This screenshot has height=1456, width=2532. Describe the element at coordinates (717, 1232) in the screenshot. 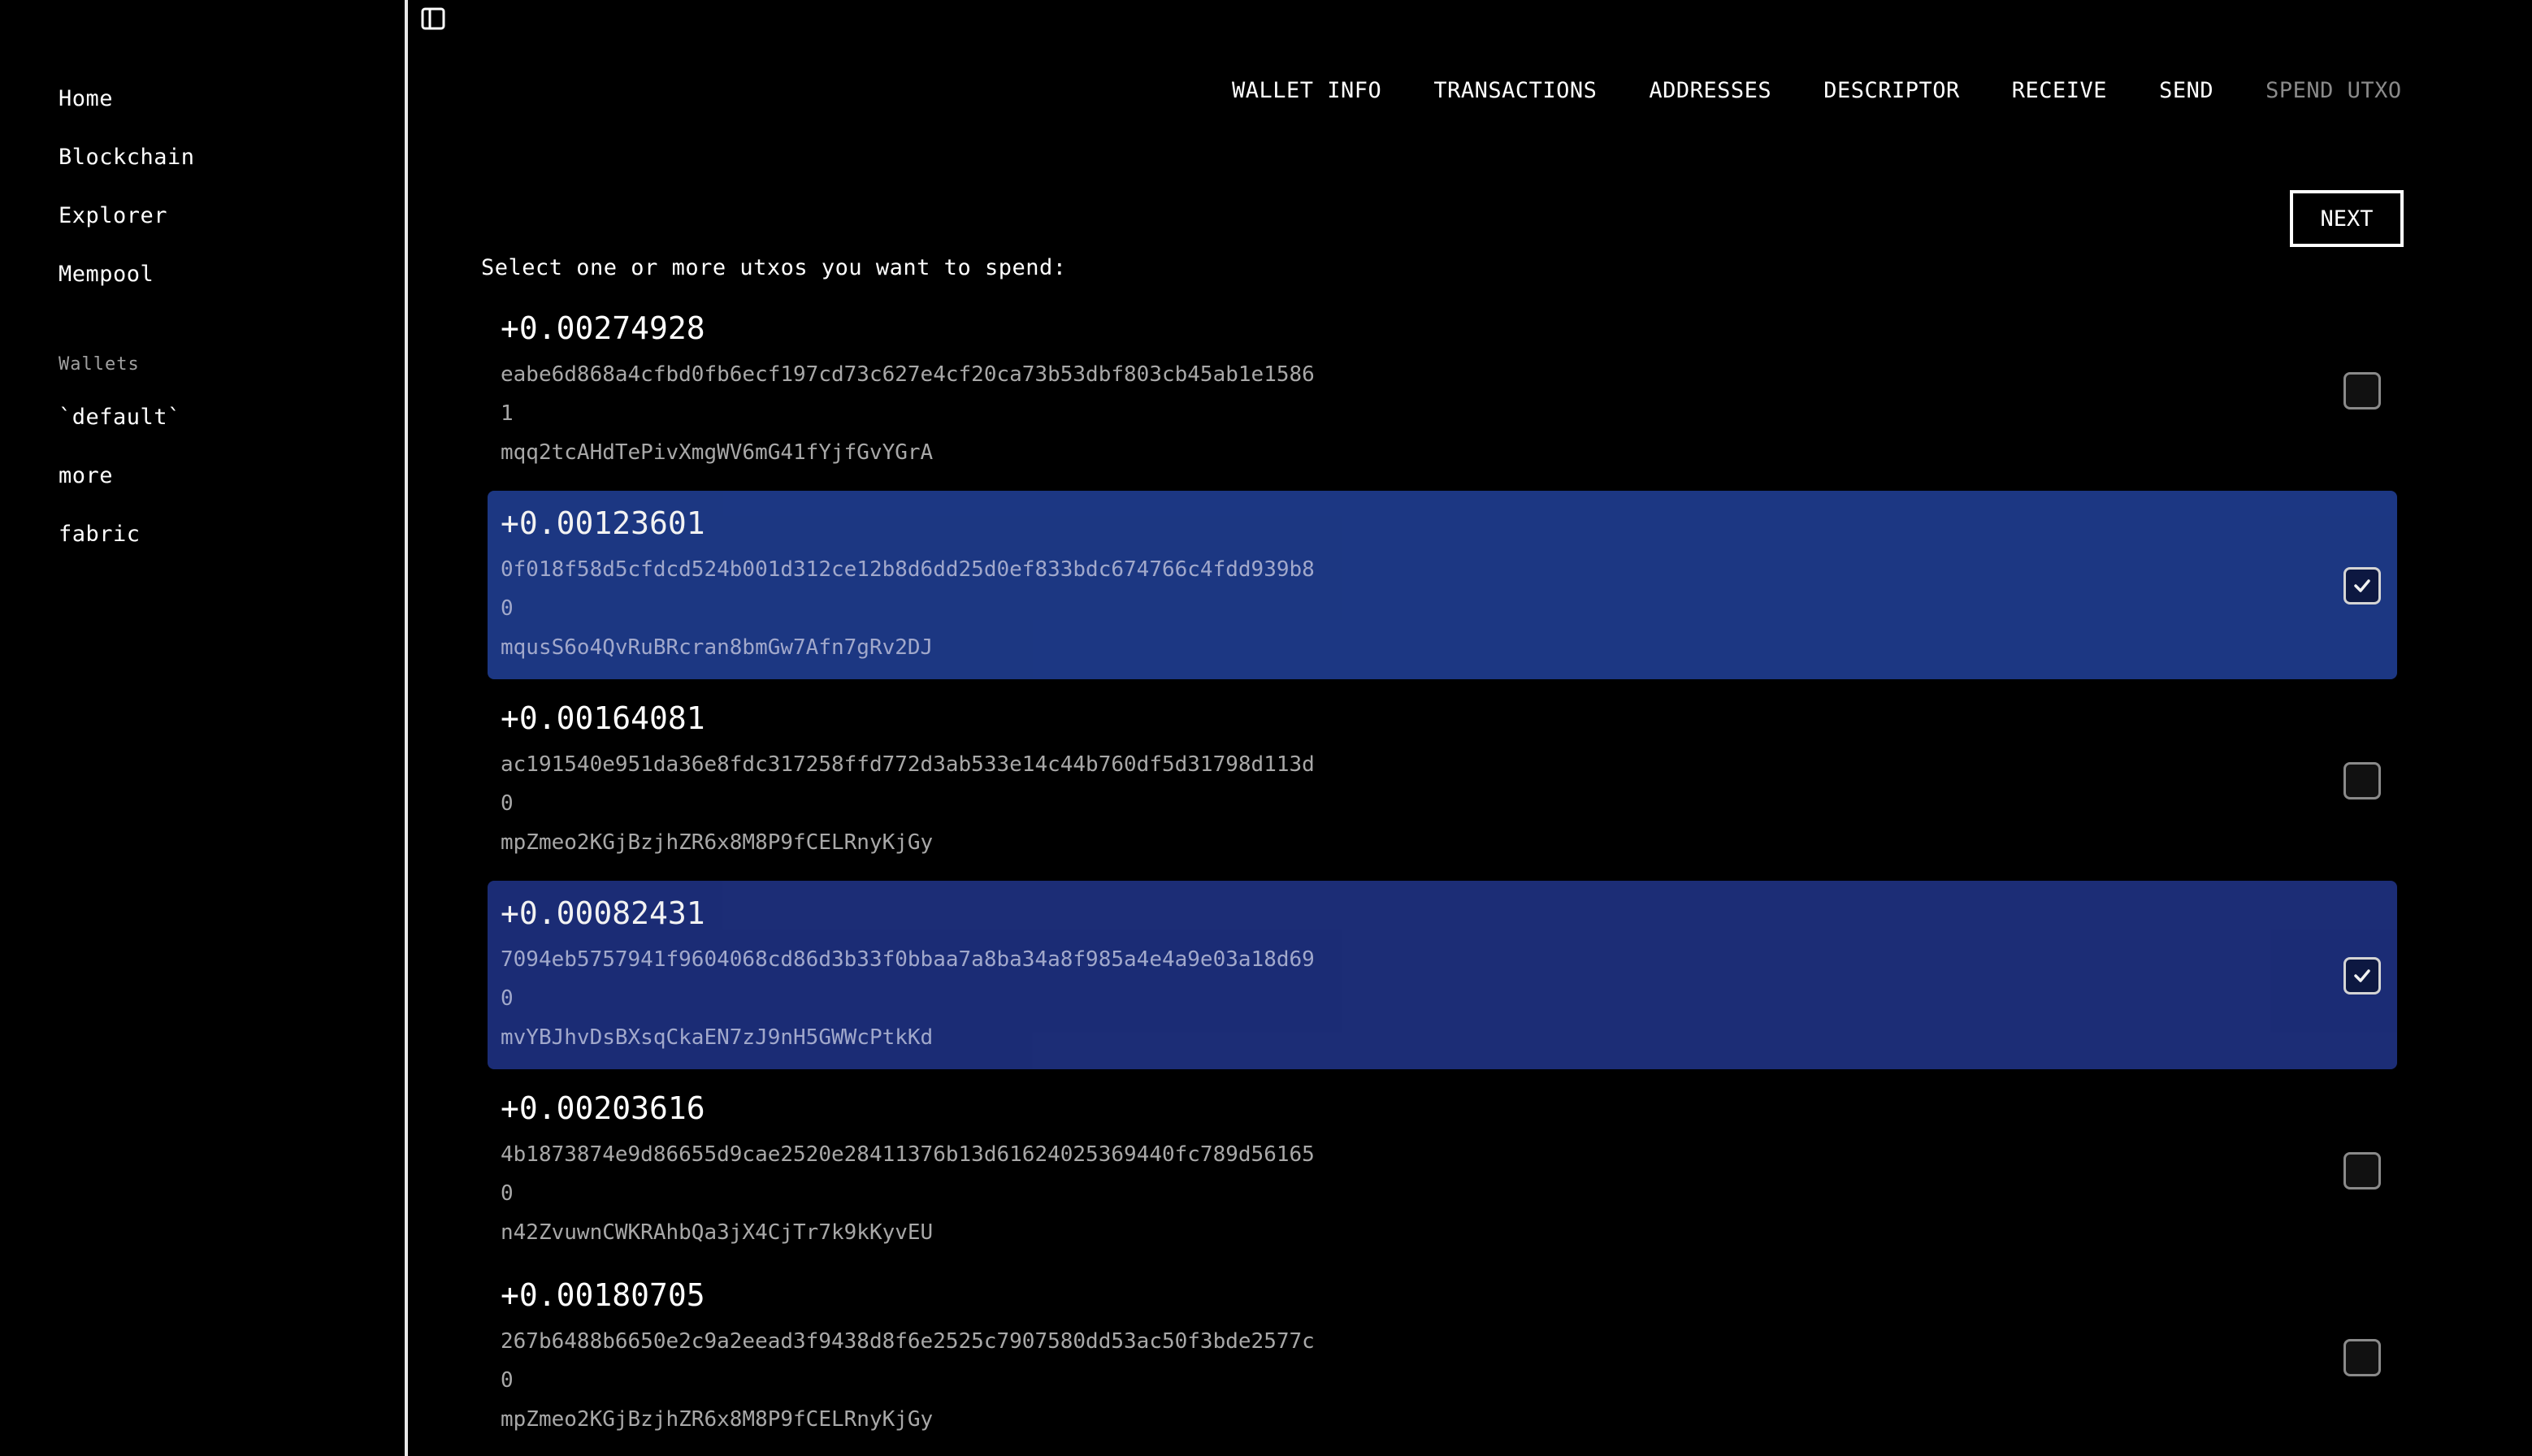

I see `utxo-address: n42ZvuwnCWKRAhbQa3jX4CjTr7k9kKyvEU` at that location.